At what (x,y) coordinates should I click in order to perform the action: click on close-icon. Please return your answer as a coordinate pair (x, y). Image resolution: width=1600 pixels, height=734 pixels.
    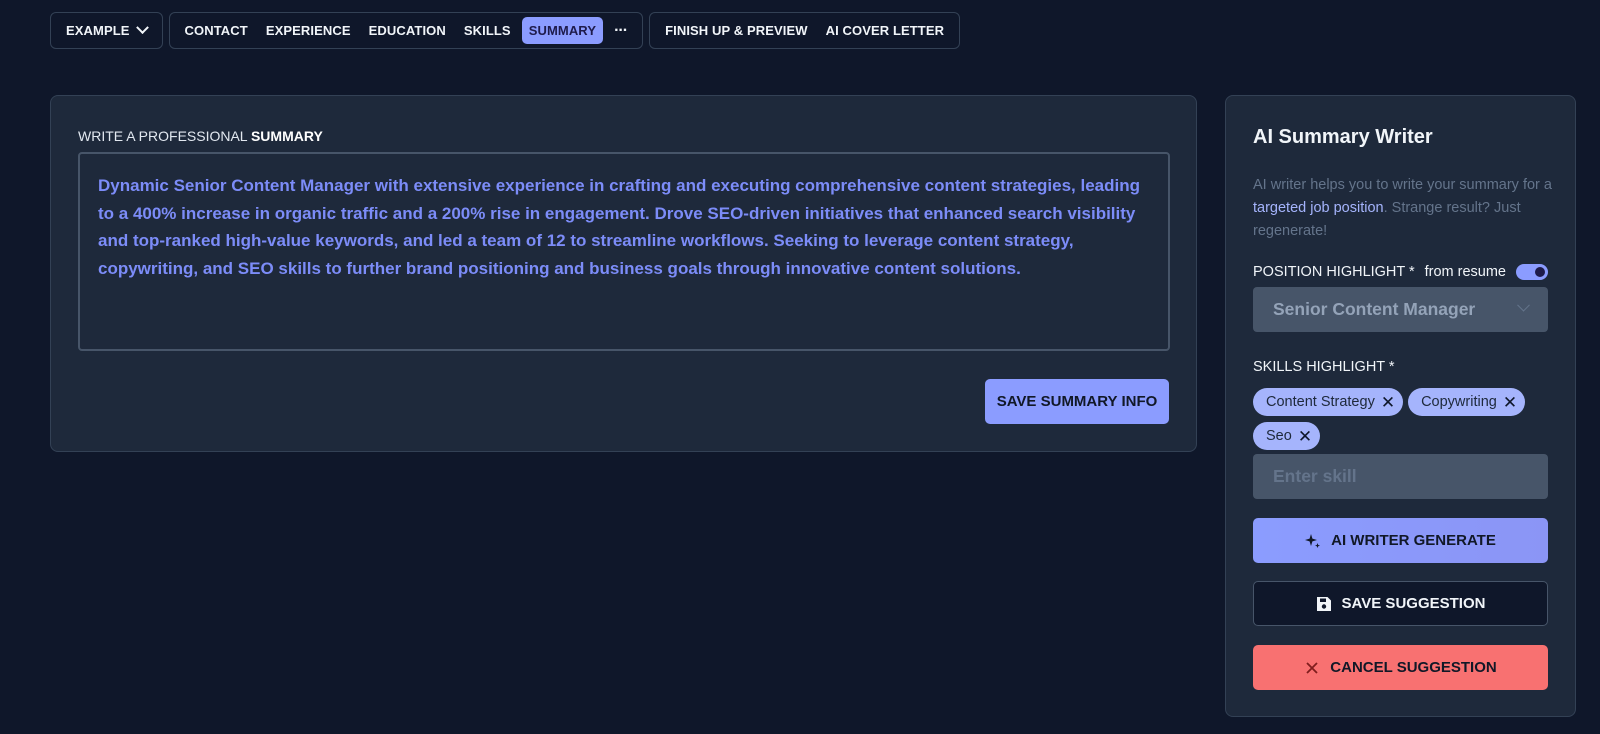
    Looking at the image, I should click on (1312, 667).